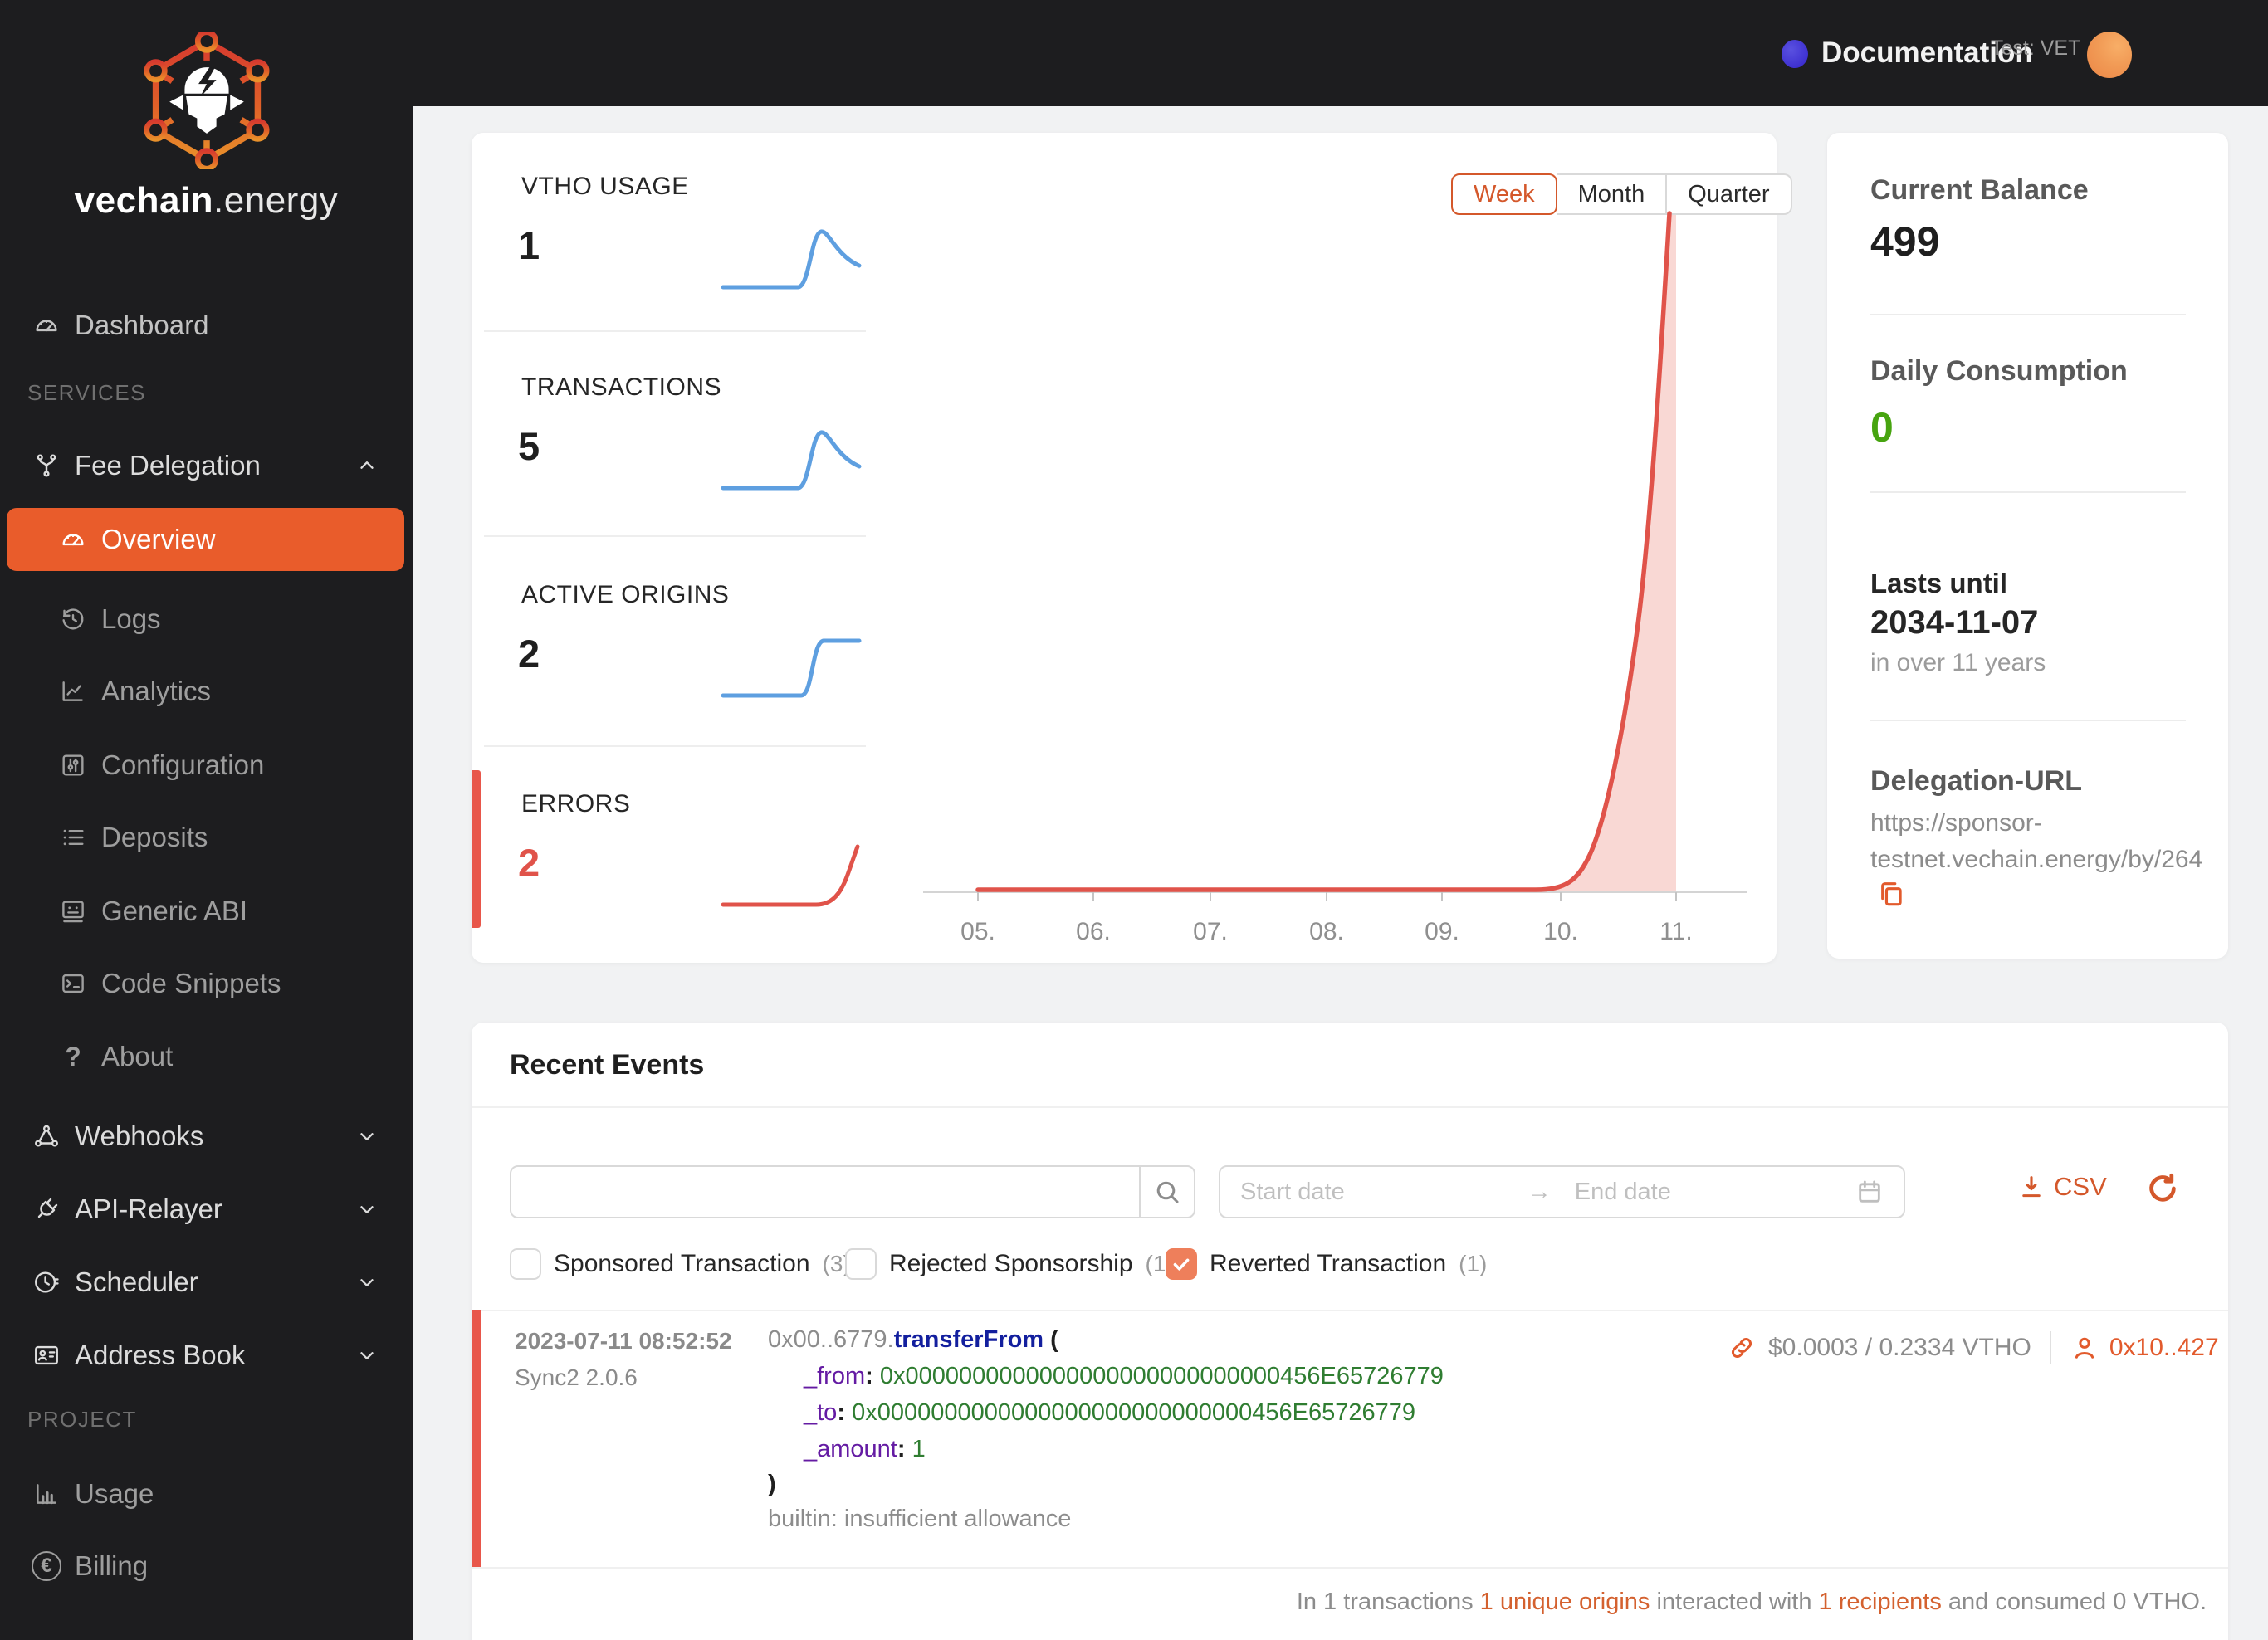  Describe the element at coordinates (1892, 894) in the screenshot. I see `copy-icon` at that location.